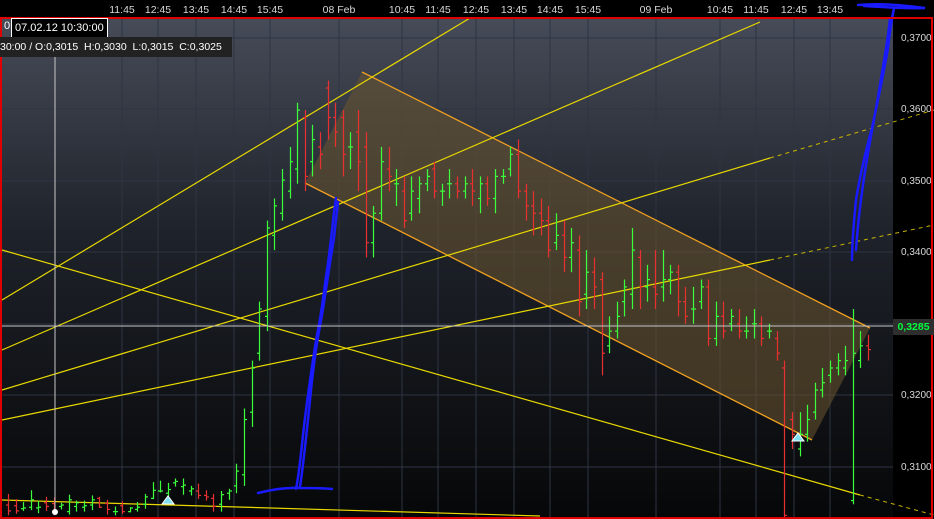 This screenshot has width=934, height=519. I want to click on crosshair-dot, so click(55, 512).